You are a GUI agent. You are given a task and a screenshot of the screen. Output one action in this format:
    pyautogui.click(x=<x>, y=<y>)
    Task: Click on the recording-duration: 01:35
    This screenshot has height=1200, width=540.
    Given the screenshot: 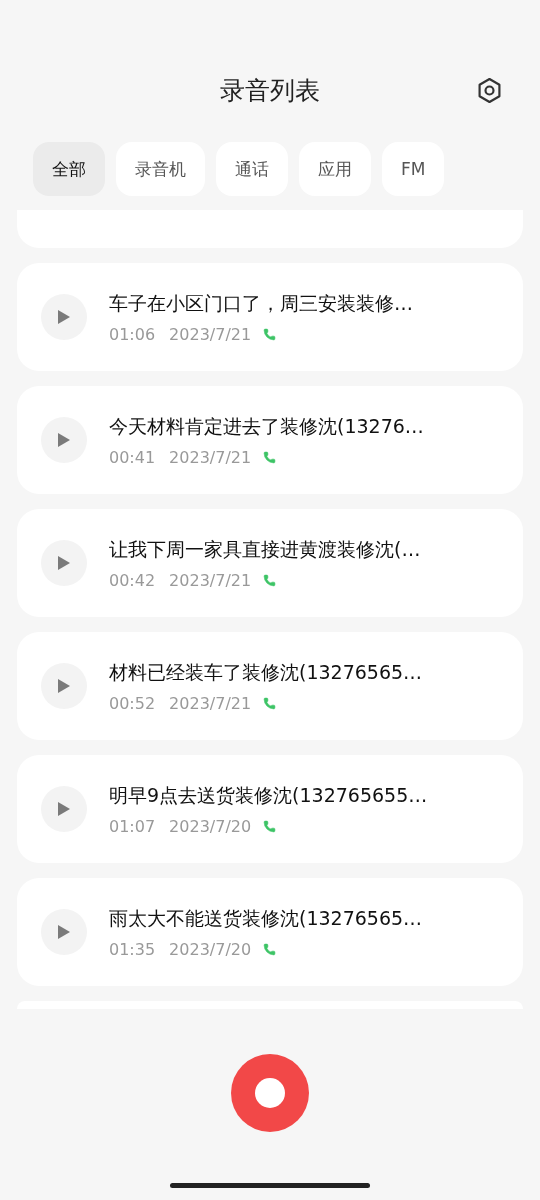 What is the action you would take?
    pyautogui.click(x=132, y=949)
    